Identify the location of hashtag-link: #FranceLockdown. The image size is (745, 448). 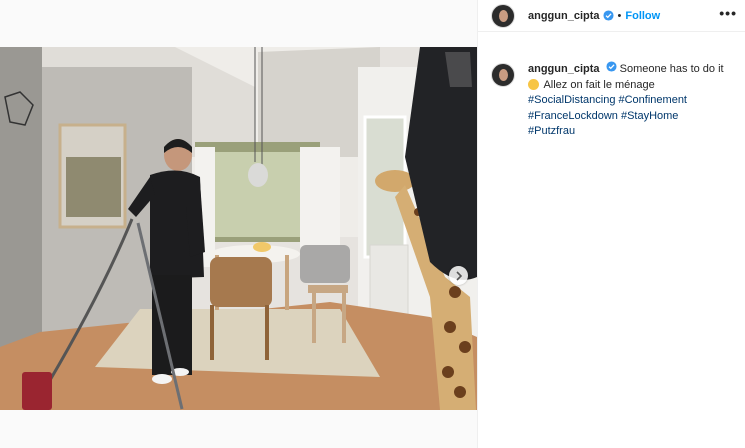
(573, 116).